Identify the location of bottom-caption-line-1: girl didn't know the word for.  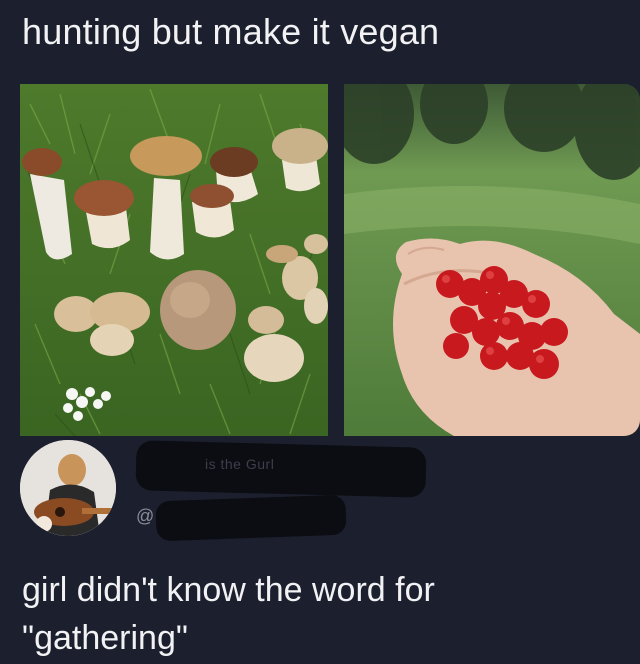
(228, 590).